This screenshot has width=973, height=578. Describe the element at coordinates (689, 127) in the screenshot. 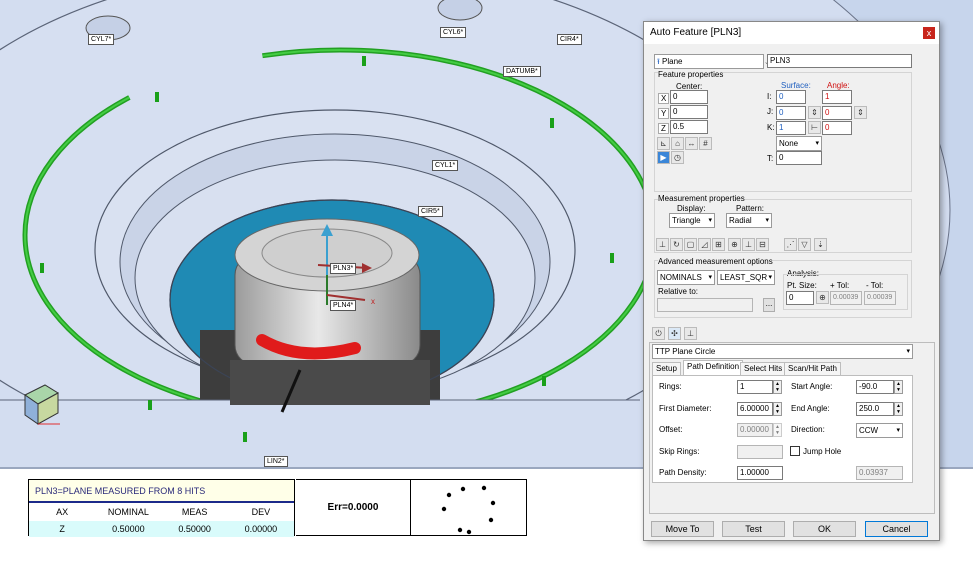

I see `center-z-field: 0.5` at that location.